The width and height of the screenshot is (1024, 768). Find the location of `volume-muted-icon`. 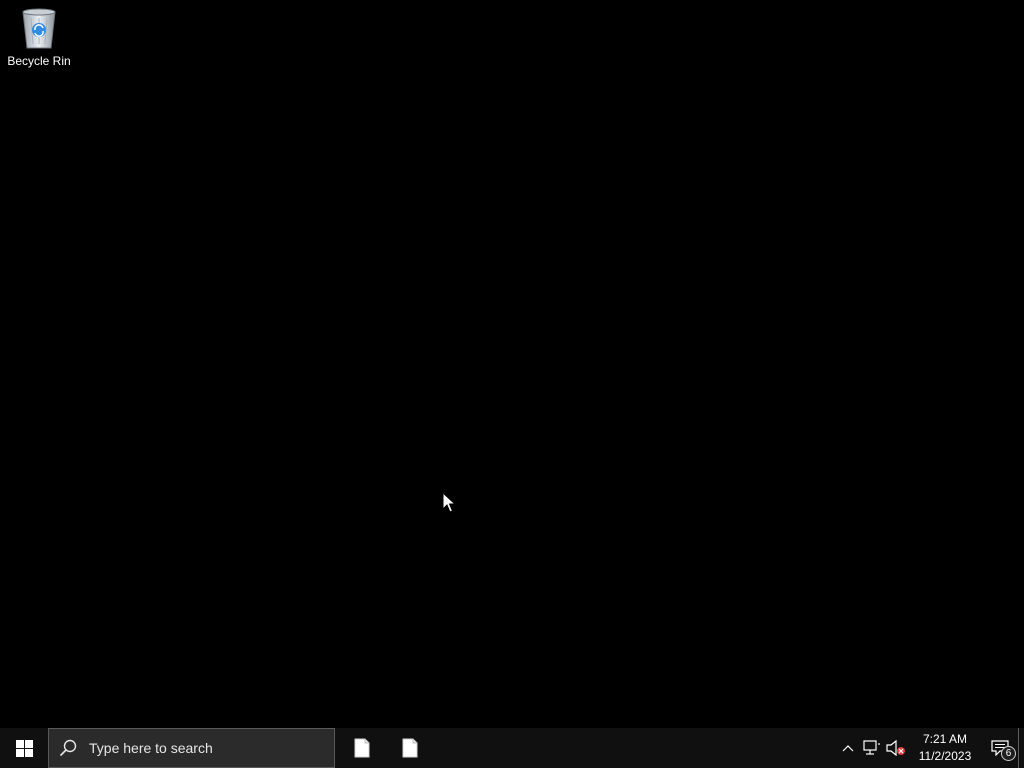

volume-muted-icon is located at coordinates (895, 748).